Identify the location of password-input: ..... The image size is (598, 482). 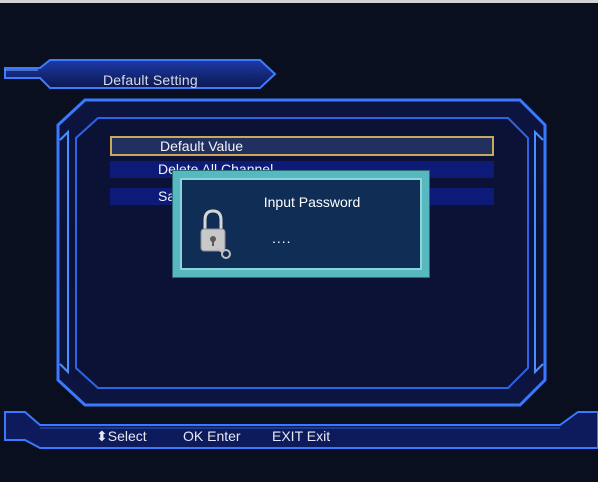
(282, 238).